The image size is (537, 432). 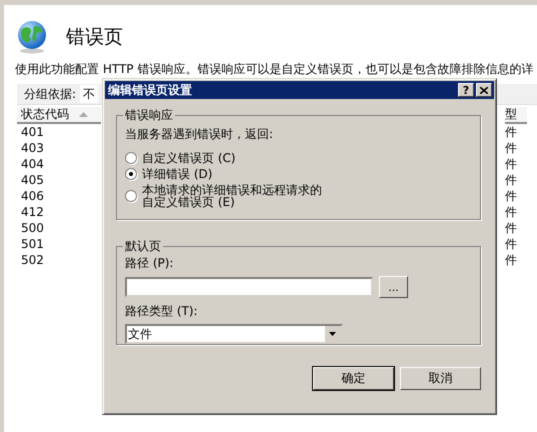 I want to click on table-cell-text: 502, so click(x=32, y=260).